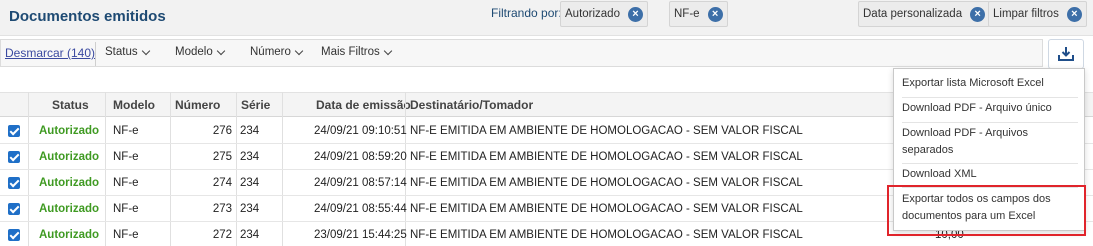  What do you see at coordinates (255, 105) in the screenshot?
I see `column-header-serie: Série` at bounding box center [255, 105].